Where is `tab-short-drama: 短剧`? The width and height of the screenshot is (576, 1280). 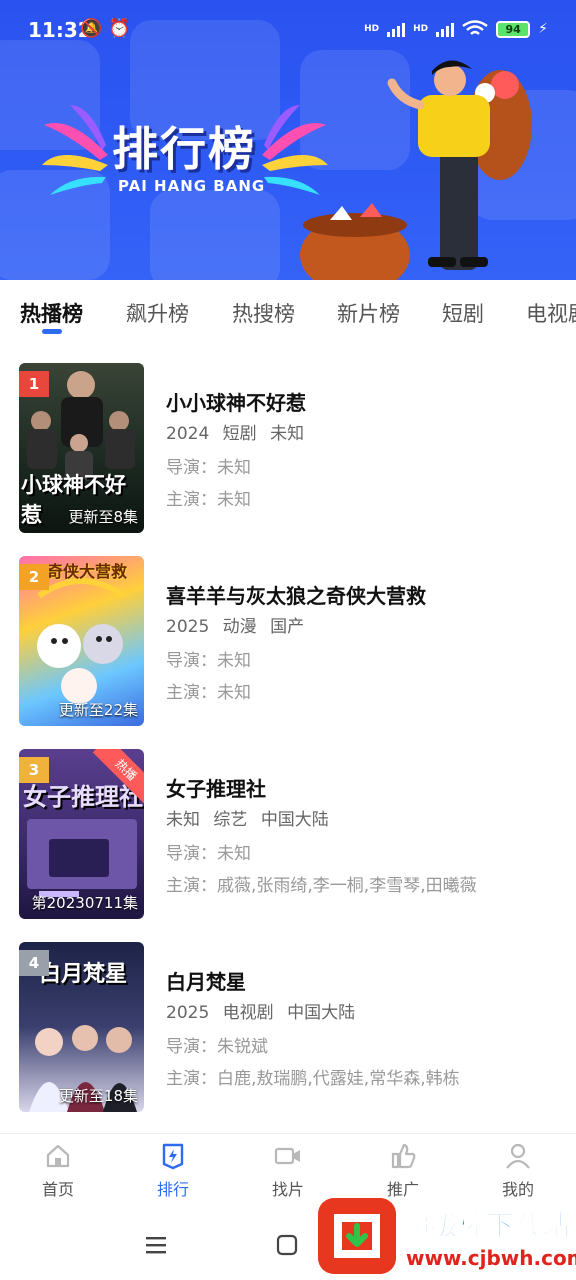
tab-short-drama: 短剧 is located at coordinates (463, 313).